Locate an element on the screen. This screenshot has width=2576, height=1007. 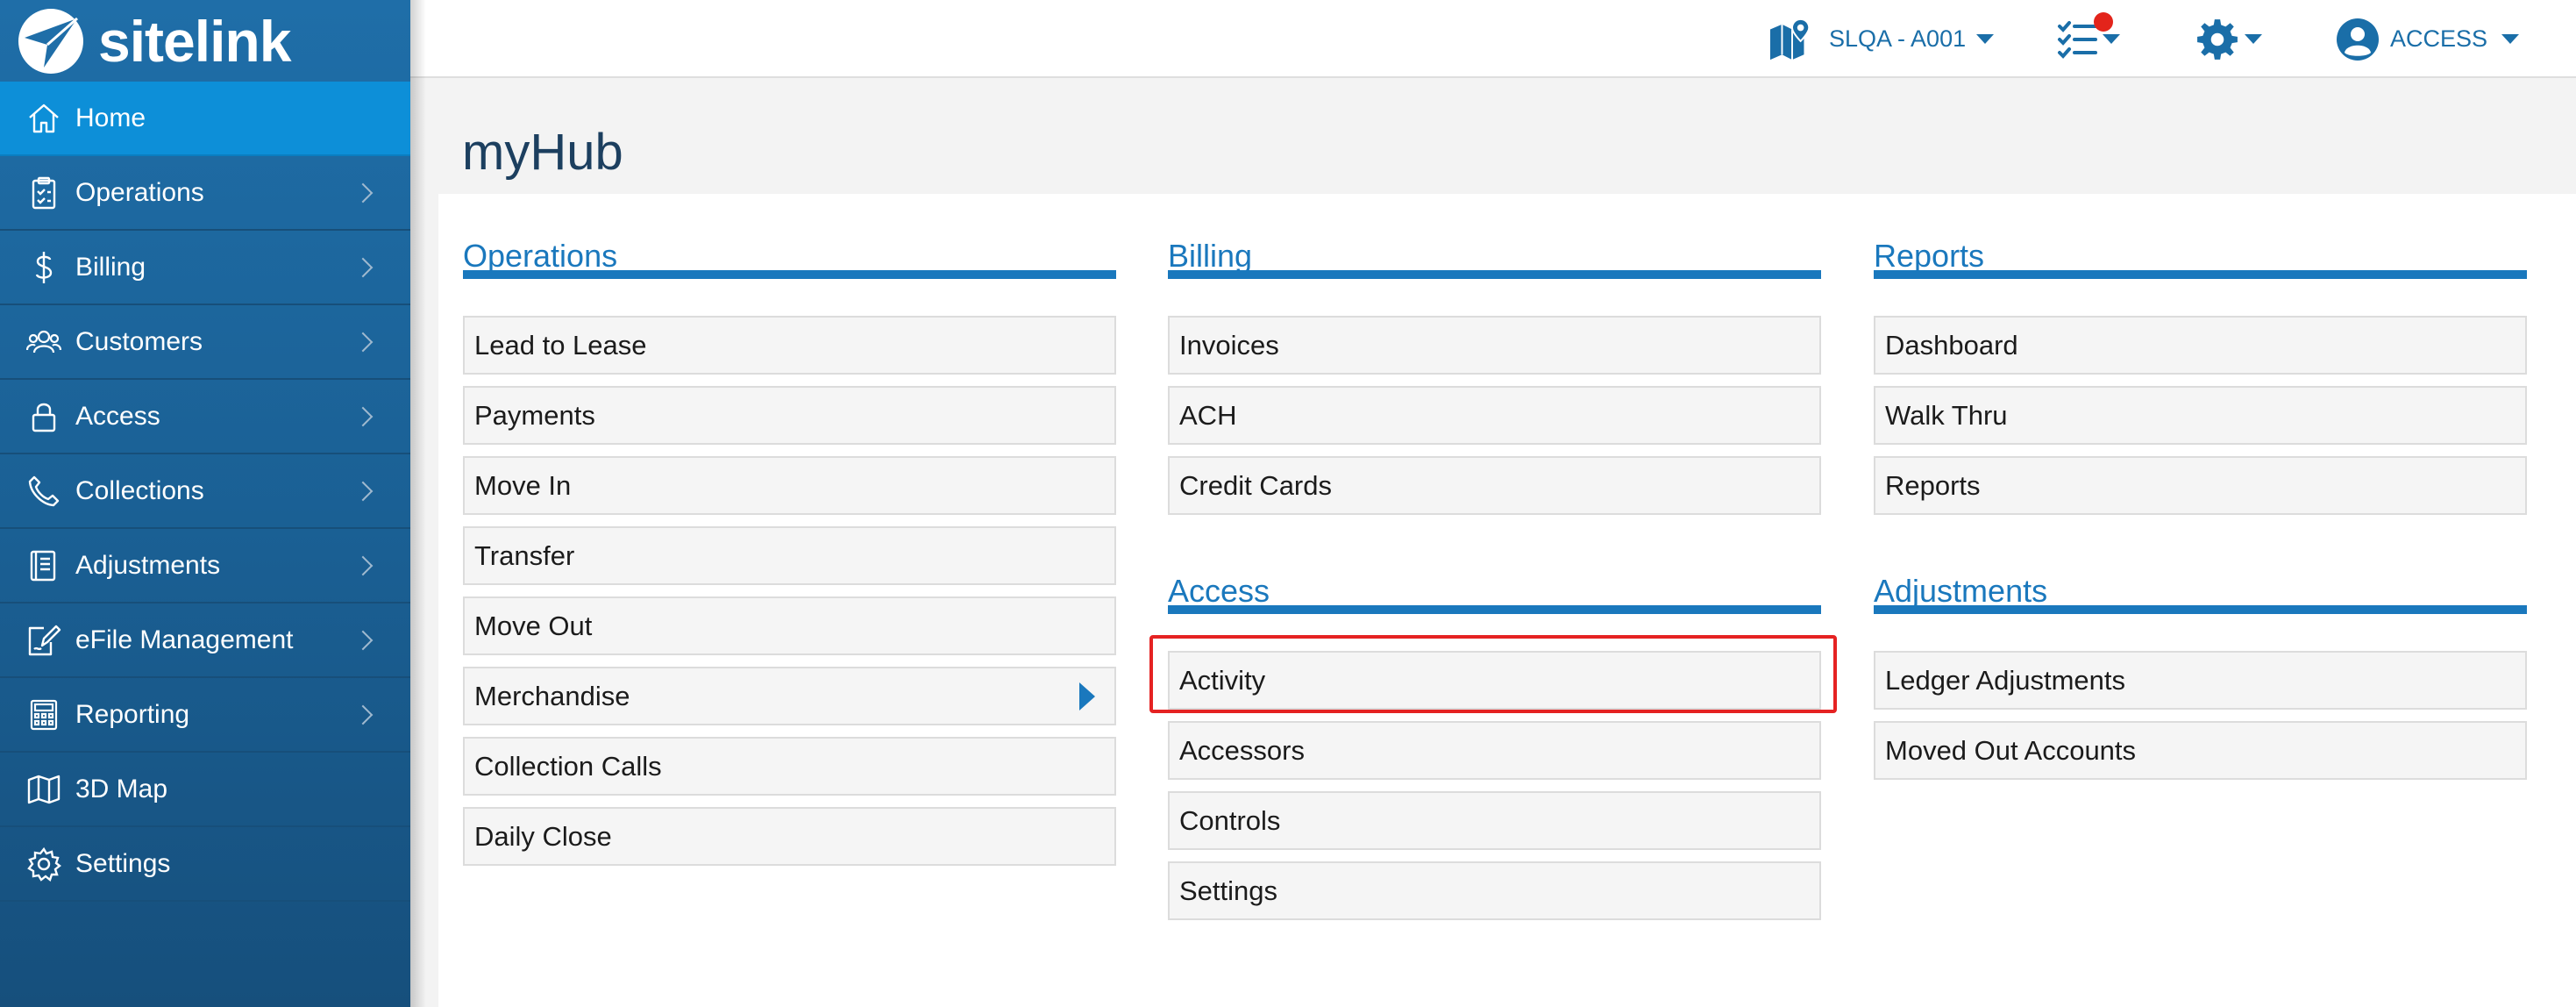
sidebar-item-label: Collections is located at coordinates (139, 490).